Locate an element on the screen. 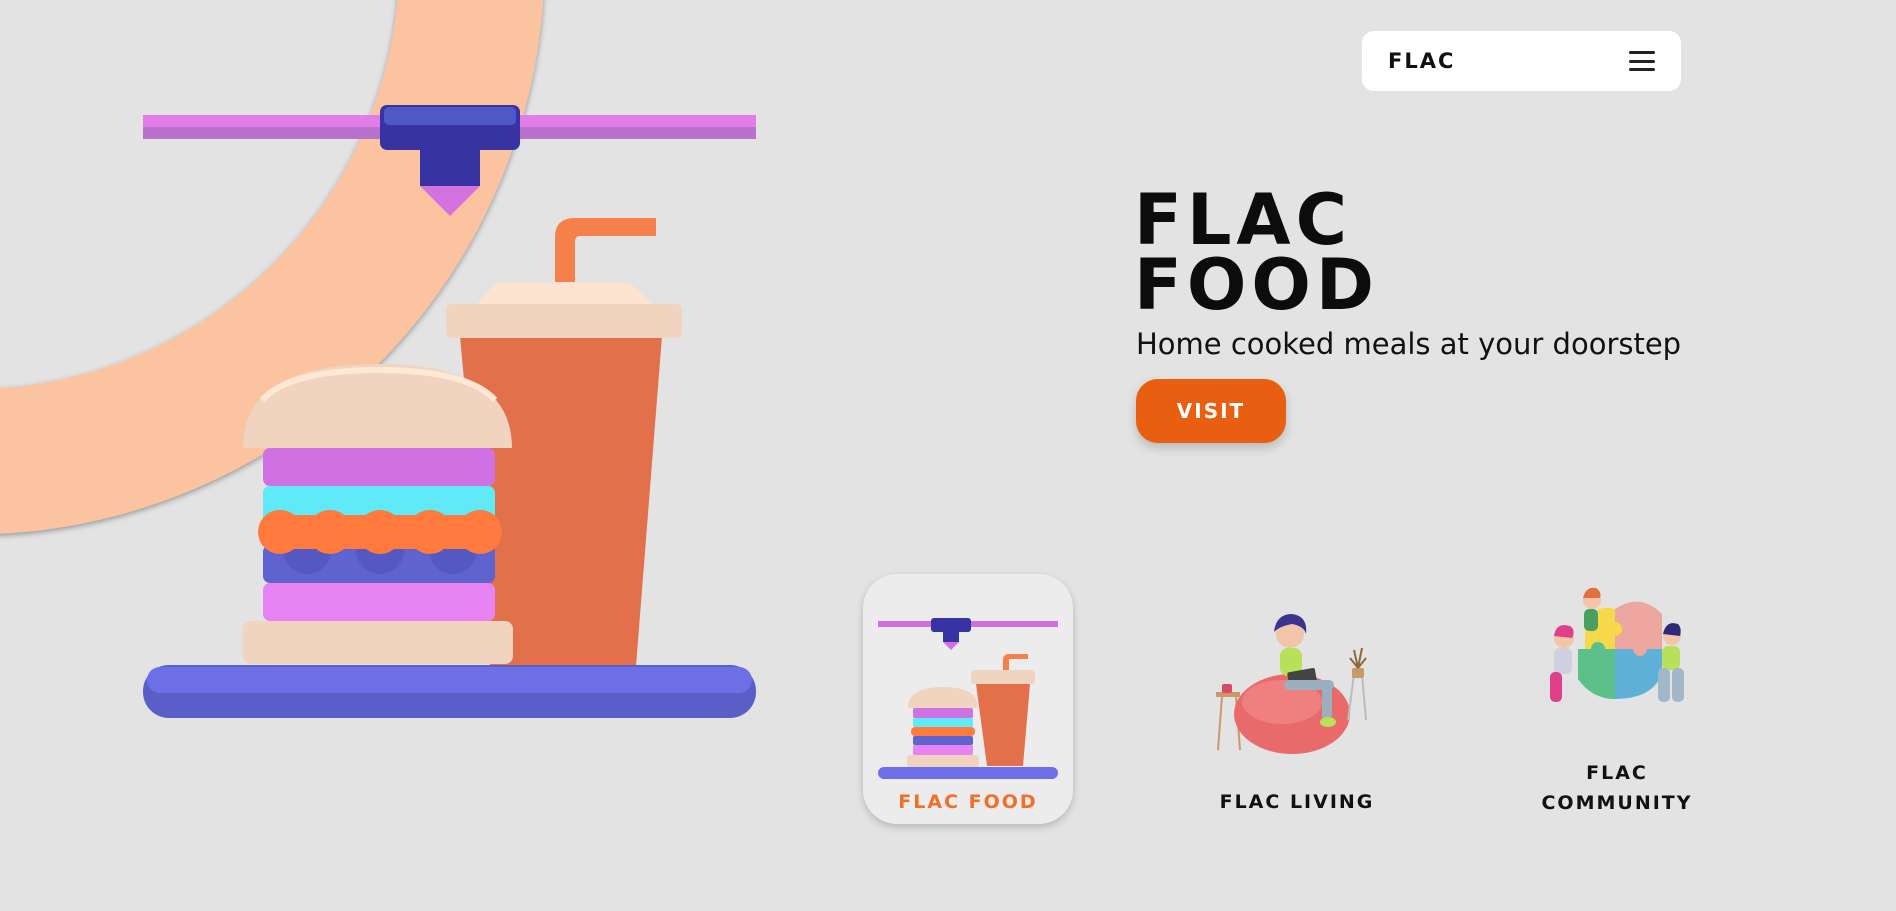  hero-title-line2: FOOD is located at coordinates (1256, 285).